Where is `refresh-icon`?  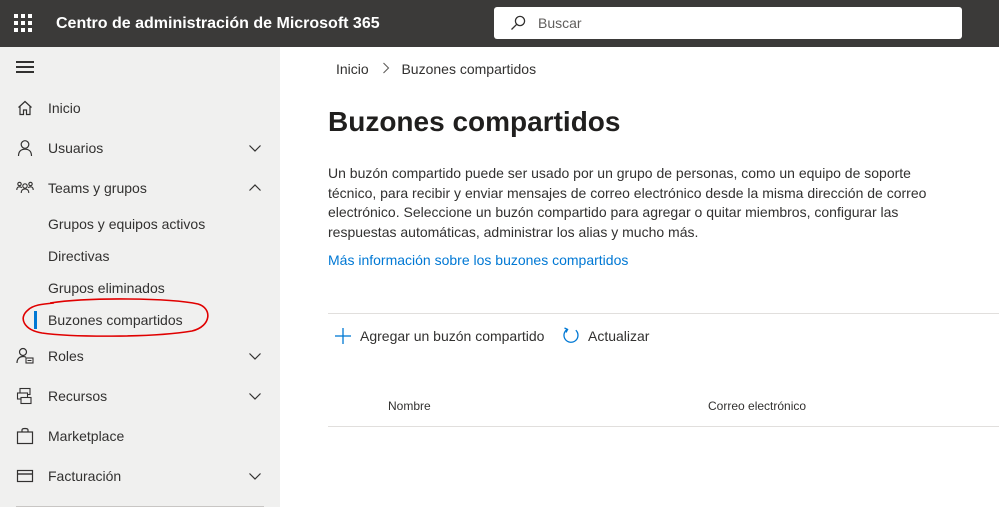
refresh-icon is located at coordinates (571, 335).